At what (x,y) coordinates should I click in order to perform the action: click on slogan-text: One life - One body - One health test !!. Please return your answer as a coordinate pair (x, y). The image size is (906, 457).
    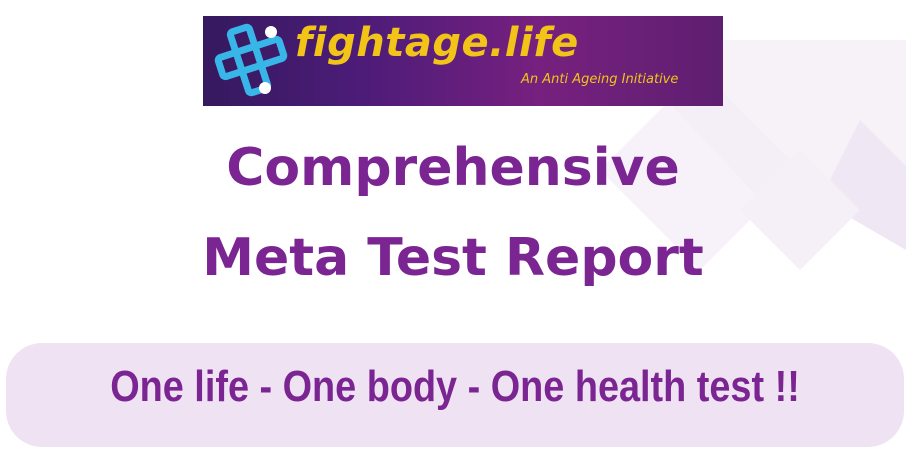
    Looking at the image, I should click on (455, 386).